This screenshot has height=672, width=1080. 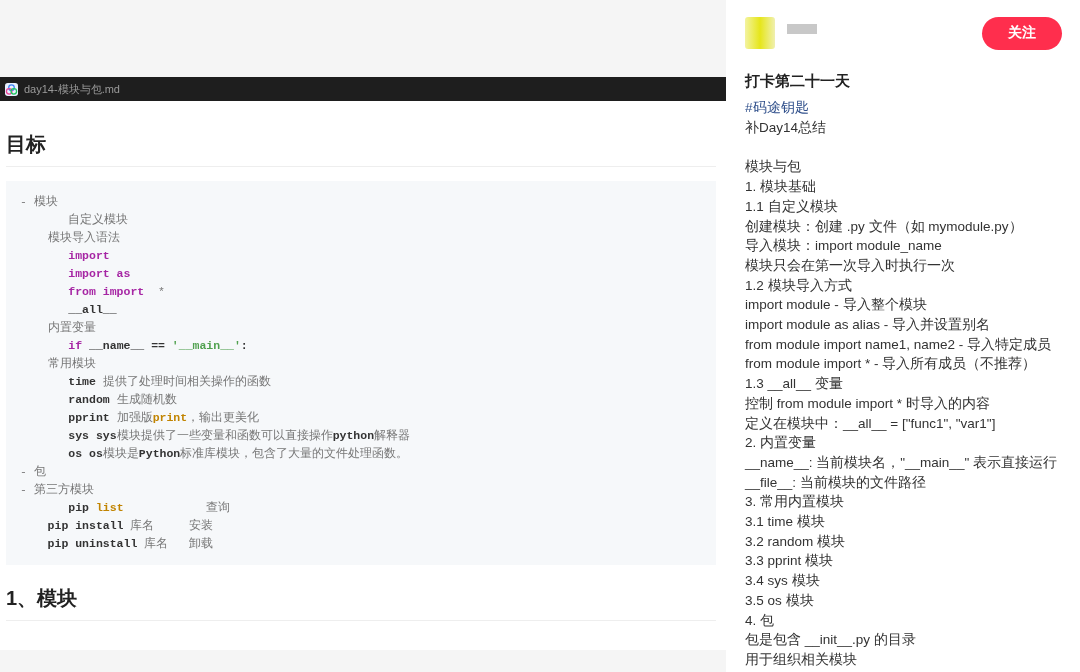 I want to click on post-text: 包是包含 __init__.py 的目录, so click(x=831, y=640).